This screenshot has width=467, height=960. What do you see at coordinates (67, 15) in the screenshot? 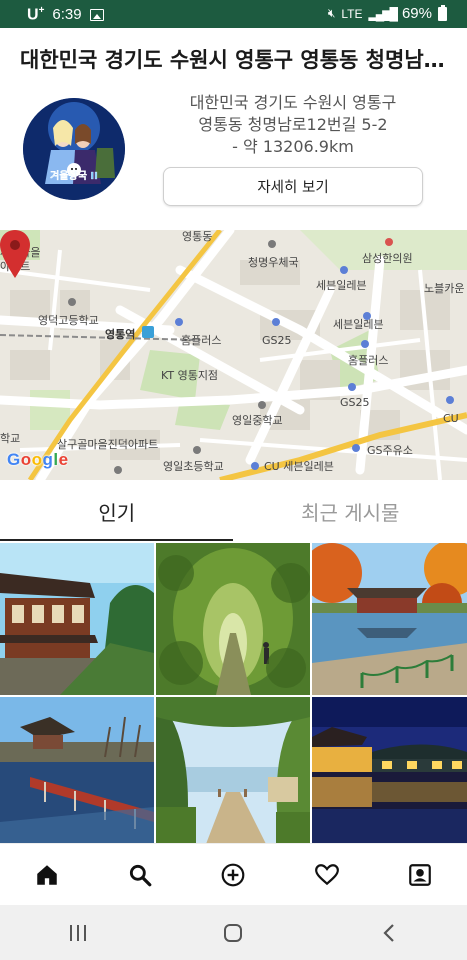
I see `clock: 6:39` at bounding box center [67, 15].